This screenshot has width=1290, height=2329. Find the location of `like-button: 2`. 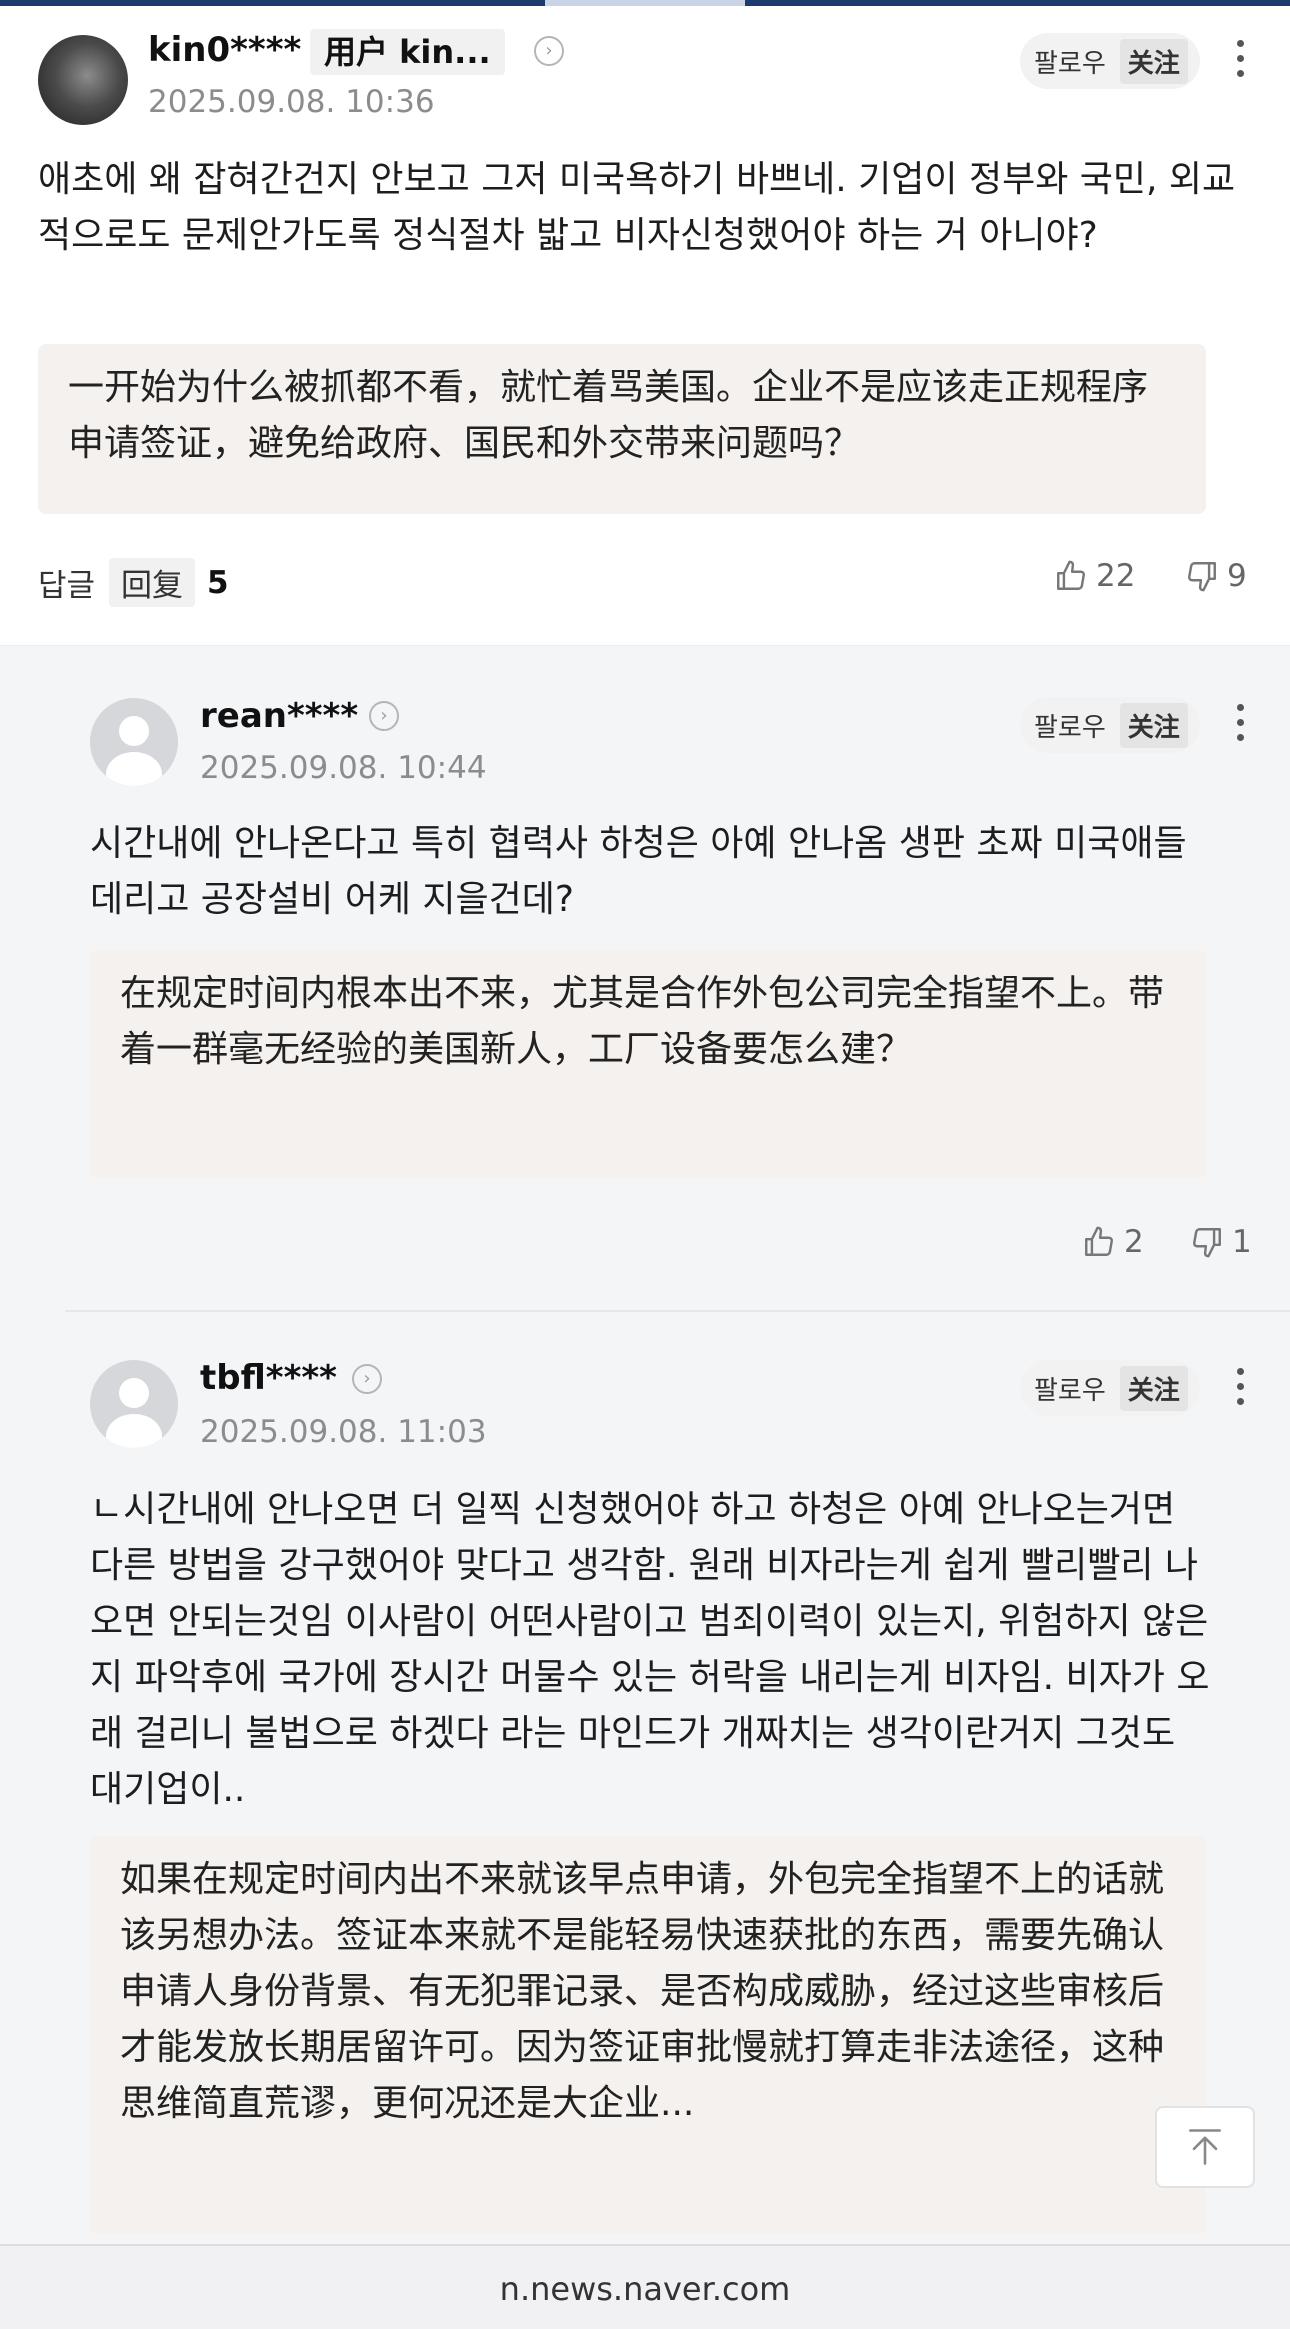

like-button: 2 is located at coordinates (1113, 1242).